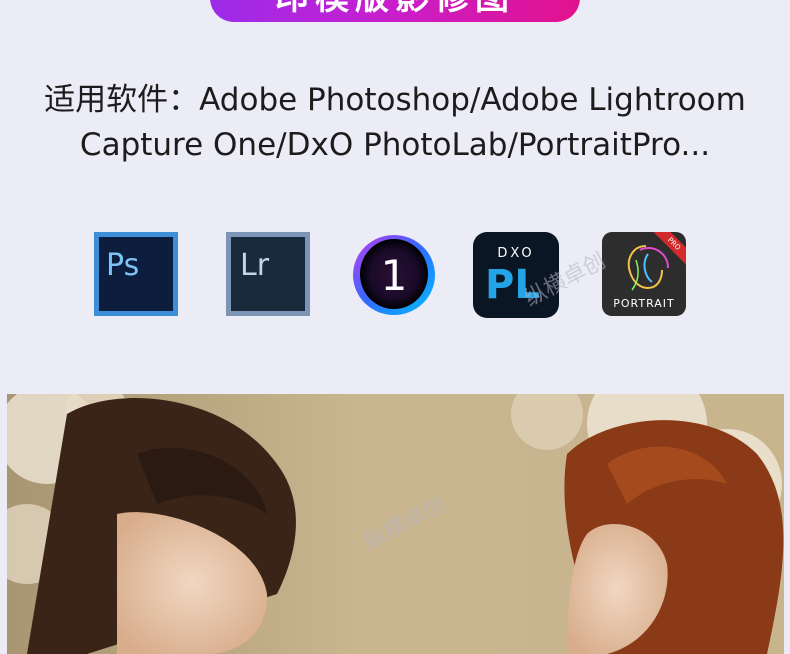 The image size is (790, 654). Describe the element at coordinates (255, 265) in the screenshot. I see `lightroom-icon-label: Lr` at that location.